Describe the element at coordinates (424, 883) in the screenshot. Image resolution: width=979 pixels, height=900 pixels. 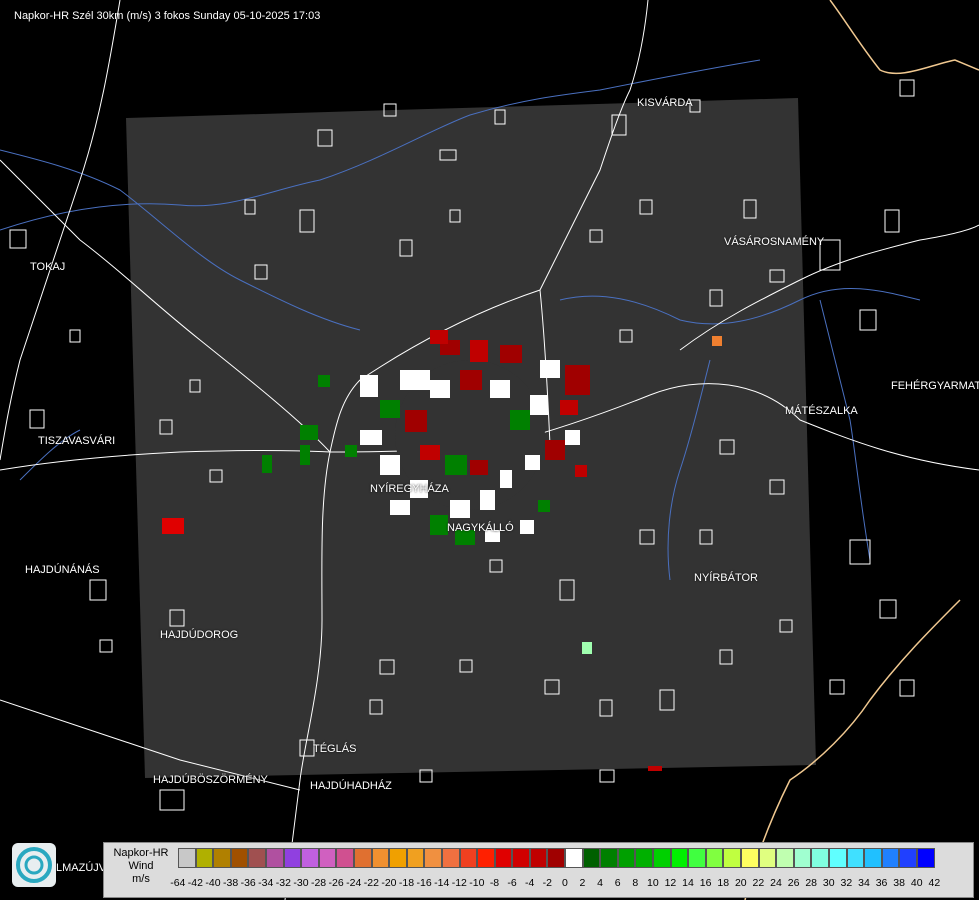
I see `legend-tick-label: -16` at that location.